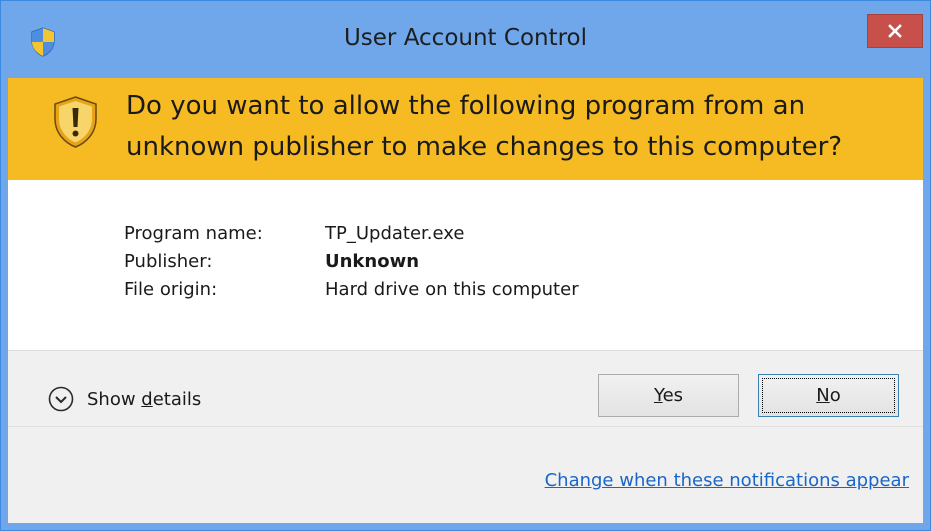 The width and height of the screenshot is (931, 531). What do you see at coordinates (144, 399) in the screenshot?
I see `show-details-label: Show details` at bounding box center [144, 399].